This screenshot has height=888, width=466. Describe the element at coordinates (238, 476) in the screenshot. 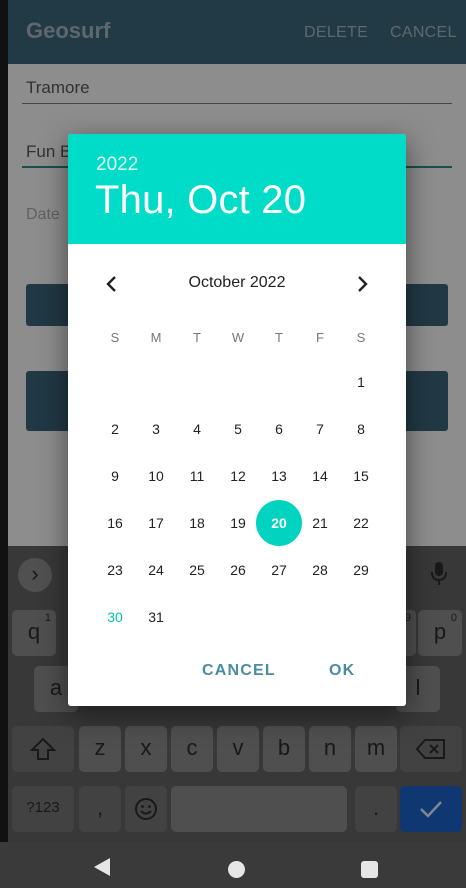

I see `calendar-day: 12` at that location.